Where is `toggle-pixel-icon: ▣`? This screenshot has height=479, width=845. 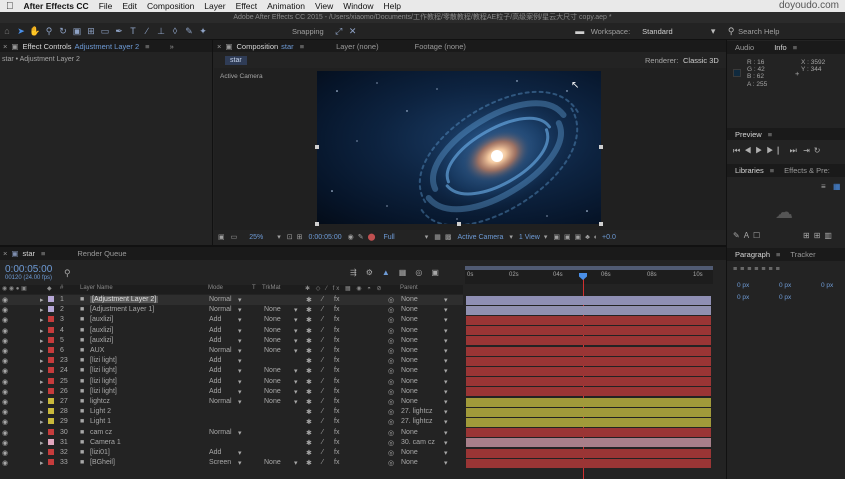 toggle-pixel-icon: ▣ is located at coordinates (556, 237).